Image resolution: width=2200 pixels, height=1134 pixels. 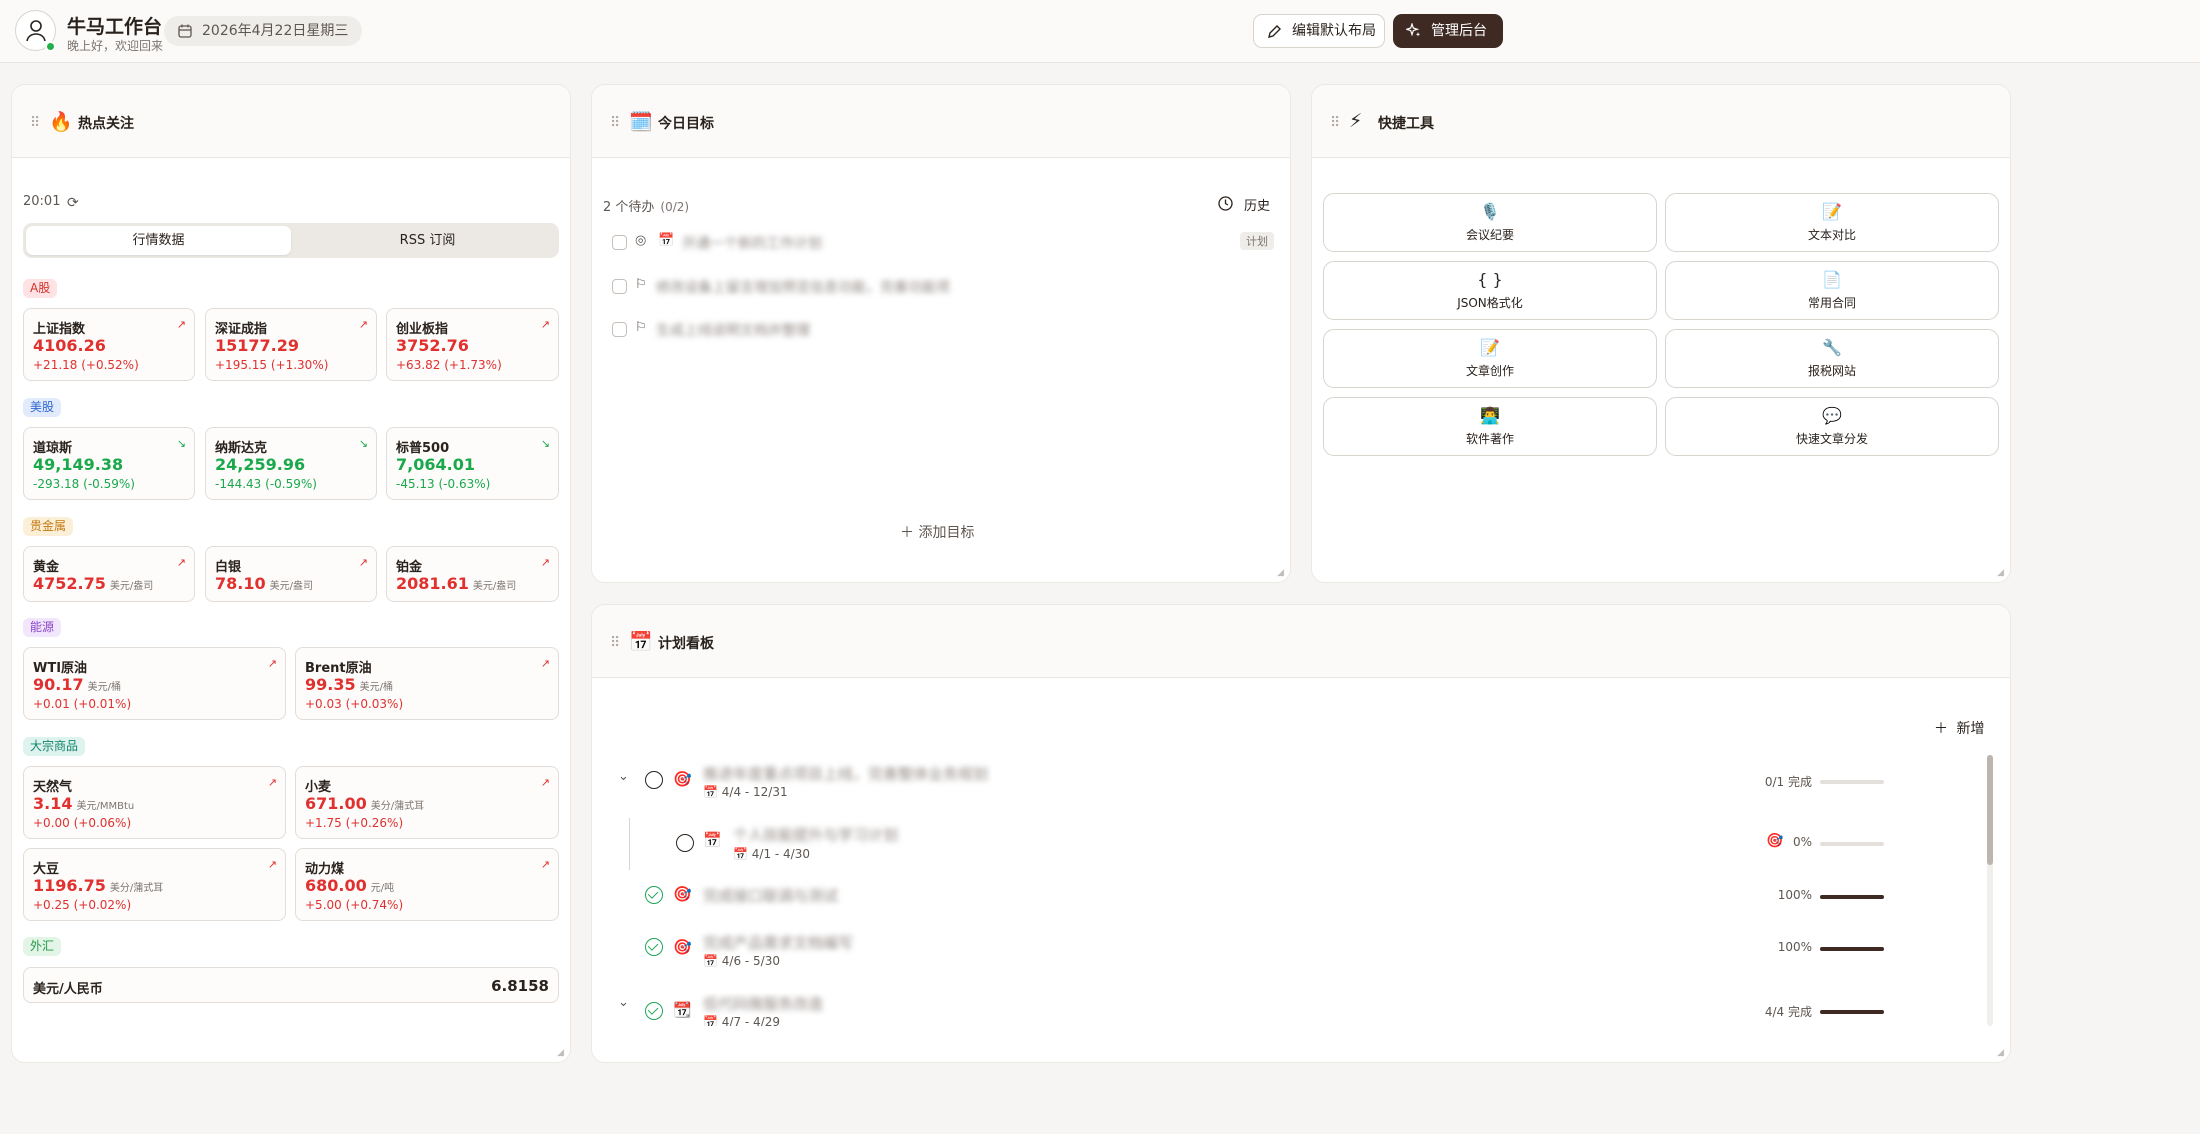 I want to click on tile-name: 上证指数, so click(x=59, y=329).